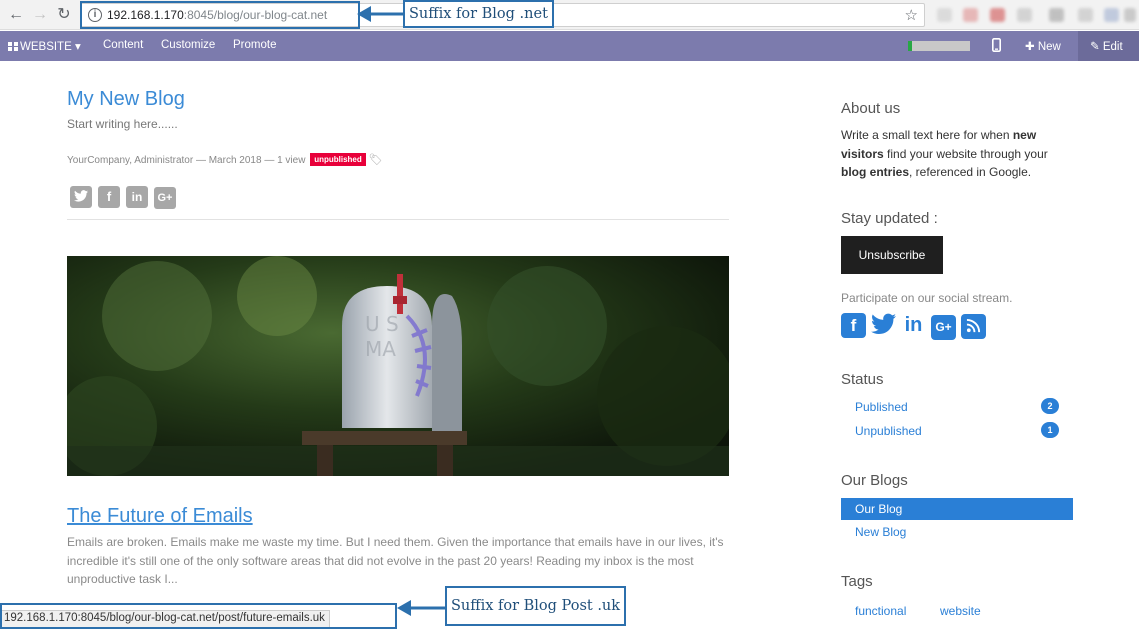 This screenshot has height=629, width=1139. What do you see at coordinates (880, 611) in the screenshot?
I see `tag-functional: functional` at bounding box center [880, 611].